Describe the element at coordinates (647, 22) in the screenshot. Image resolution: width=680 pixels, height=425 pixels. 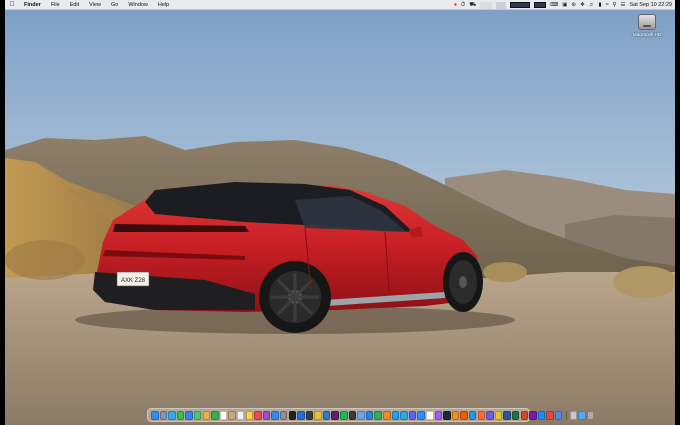
I see `hard-drive-graphic` at that location.